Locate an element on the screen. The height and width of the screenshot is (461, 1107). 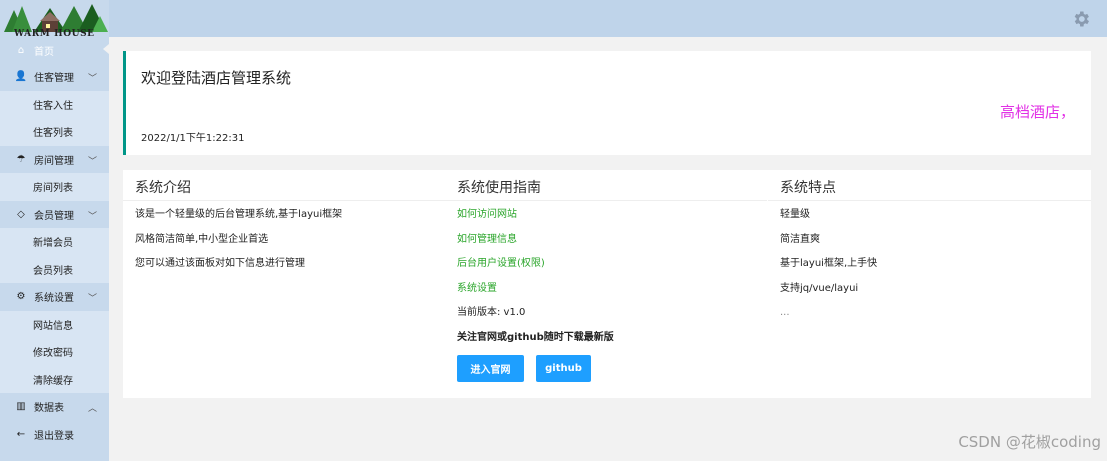
watermark: CSDN @花椒coding is located at coordinates (1029, 442).